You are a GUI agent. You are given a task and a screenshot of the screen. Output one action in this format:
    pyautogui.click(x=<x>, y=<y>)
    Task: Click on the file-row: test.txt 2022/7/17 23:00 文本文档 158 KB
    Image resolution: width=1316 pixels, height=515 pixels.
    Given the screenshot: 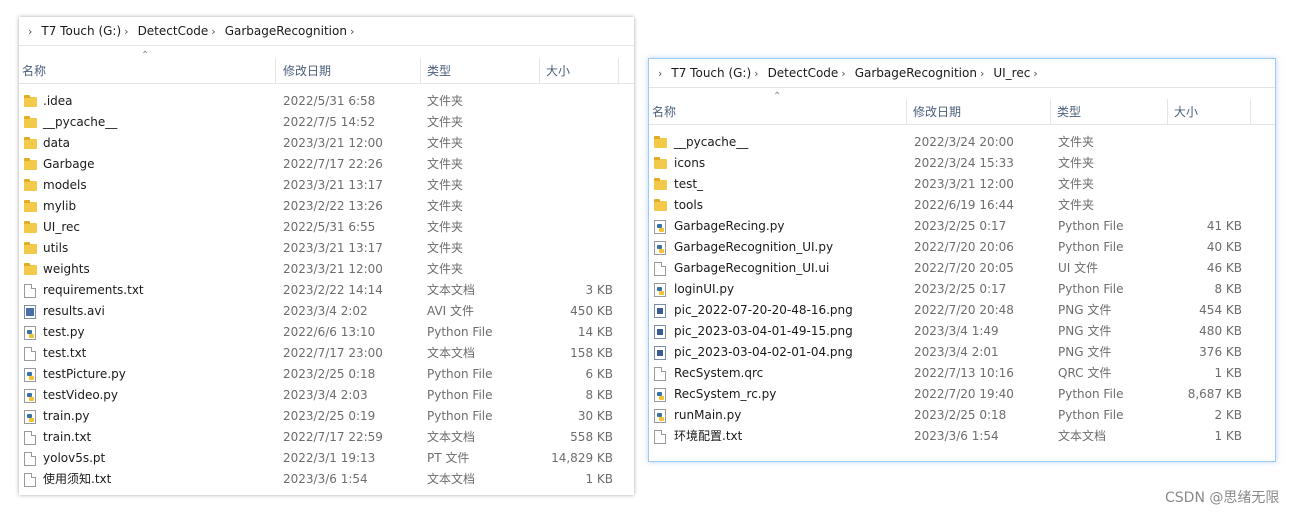 What is the action you would take?
    pyautogui.click(x=326, y=353)
    